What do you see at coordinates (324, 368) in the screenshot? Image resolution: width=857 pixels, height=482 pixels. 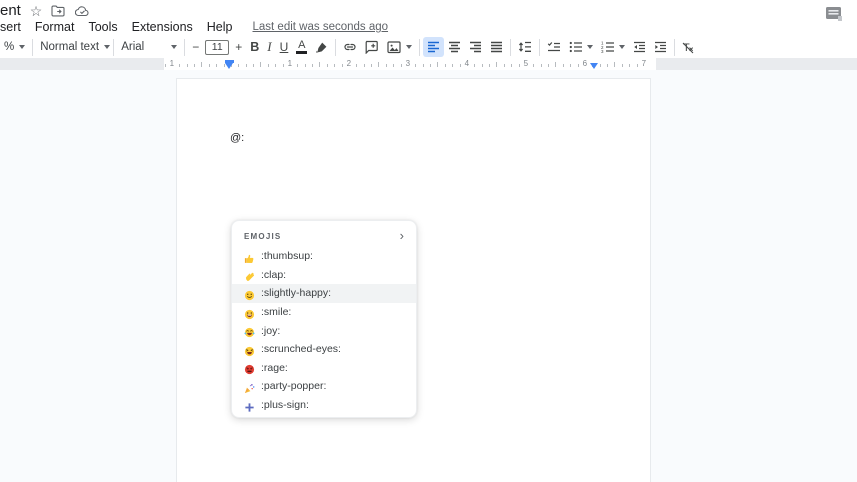 I see `emoji-item-rage: :rage:` at bounding box center [324, 368].